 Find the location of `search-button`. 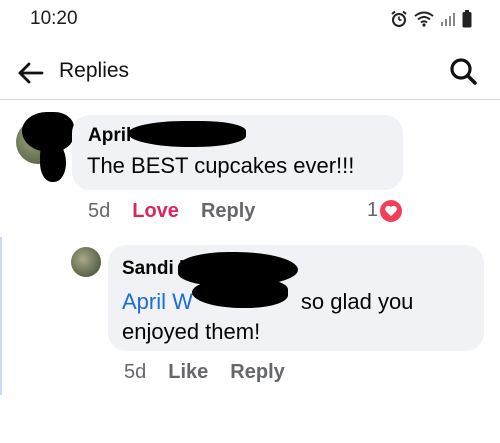

search-button is located at coordinates (464, 72).